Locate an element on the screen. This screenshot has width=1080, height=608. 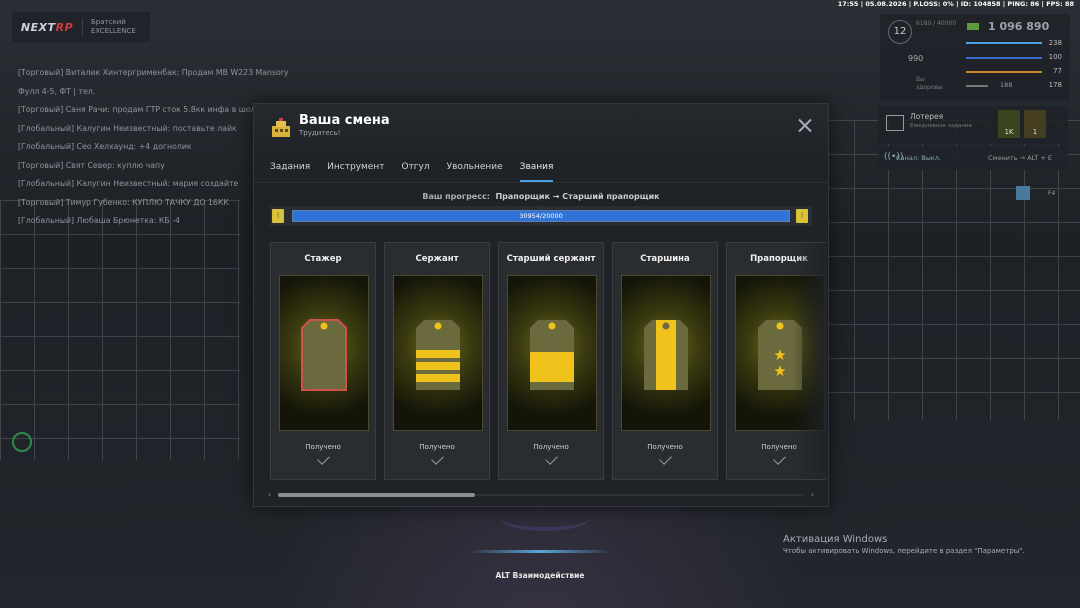
interaction-hint: ALT Взаимодействие is located at coordinates (540, 574).